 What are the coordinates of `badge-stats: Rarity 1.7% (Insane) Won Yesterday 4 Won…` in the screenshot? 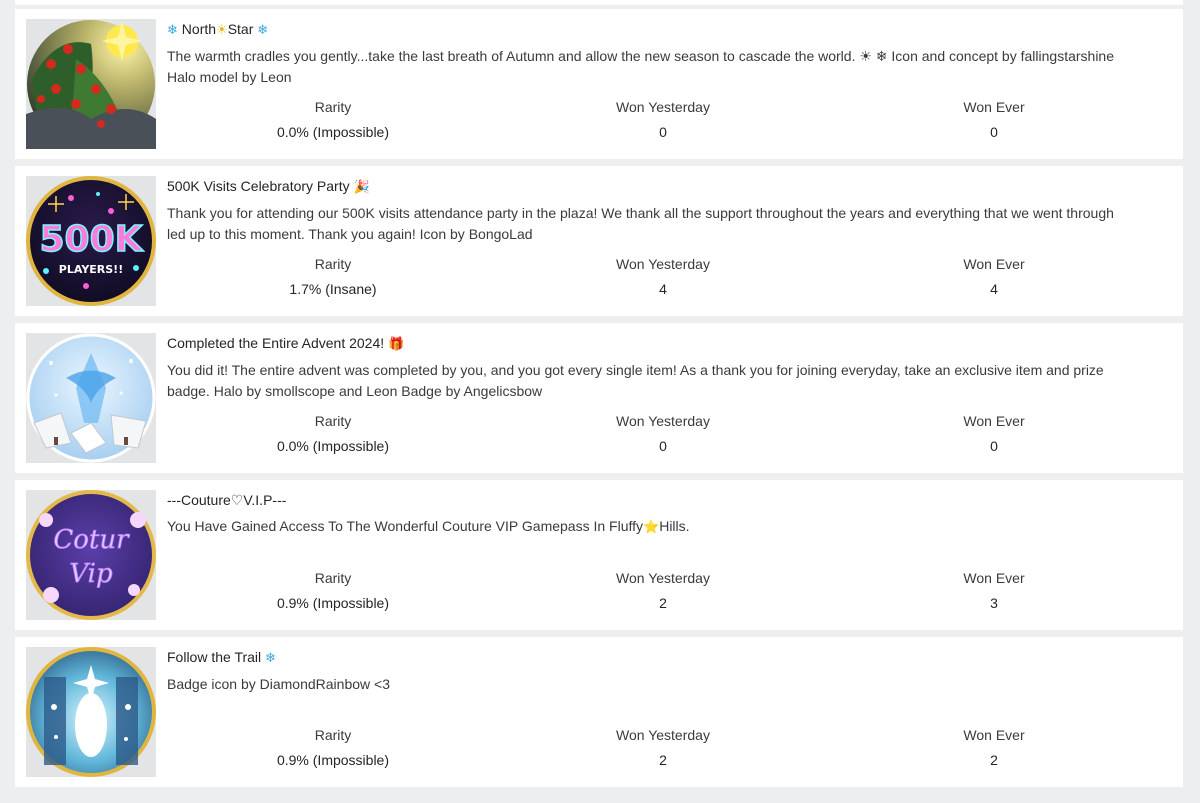 It's located at (667, 279).